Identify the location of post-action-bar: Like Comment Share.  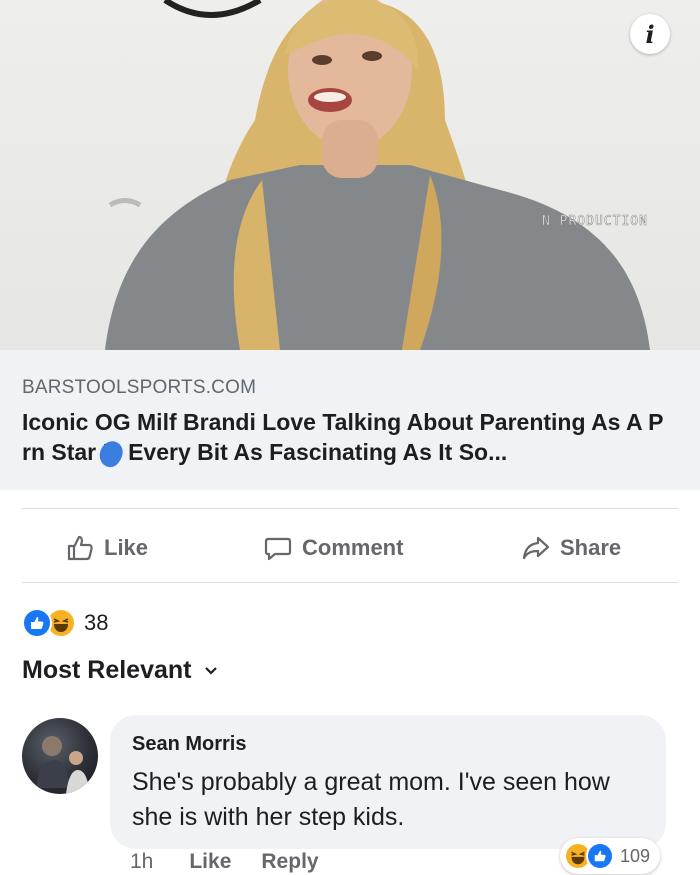
(350, 548).